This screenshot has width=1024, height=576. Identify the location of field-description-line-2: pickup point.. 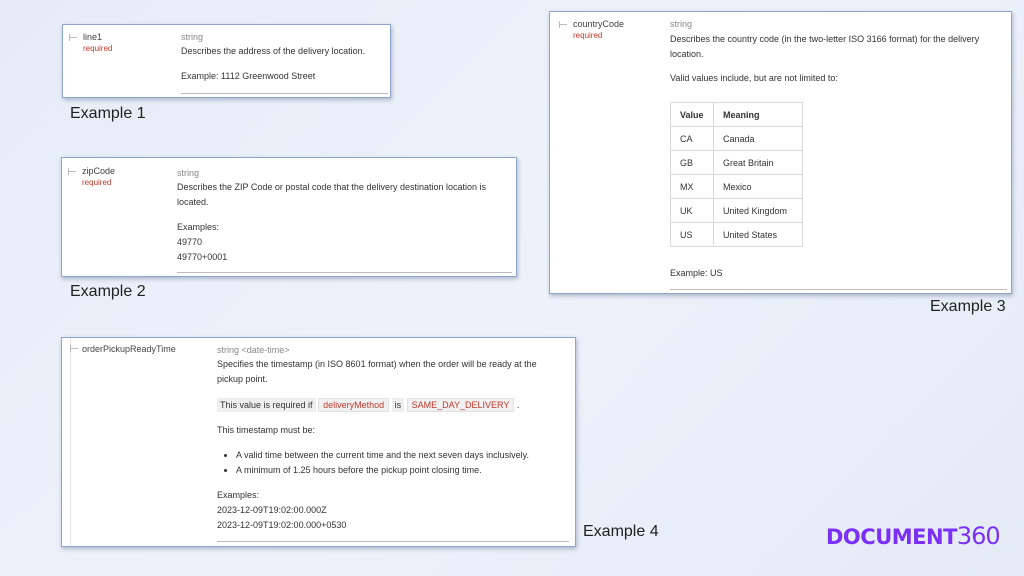
(242, 379).